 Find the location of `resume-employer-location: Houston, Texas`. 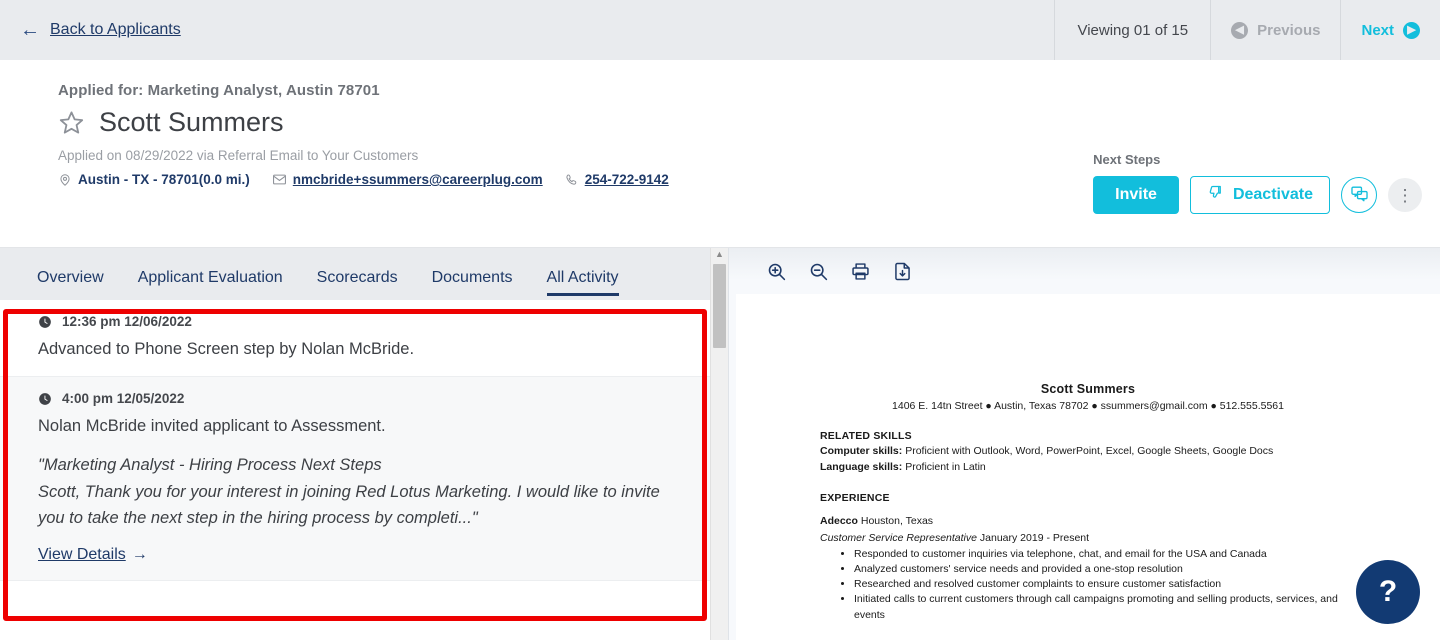

resume-employer-location: Houston, Texas is located at coordinates (895, 521).